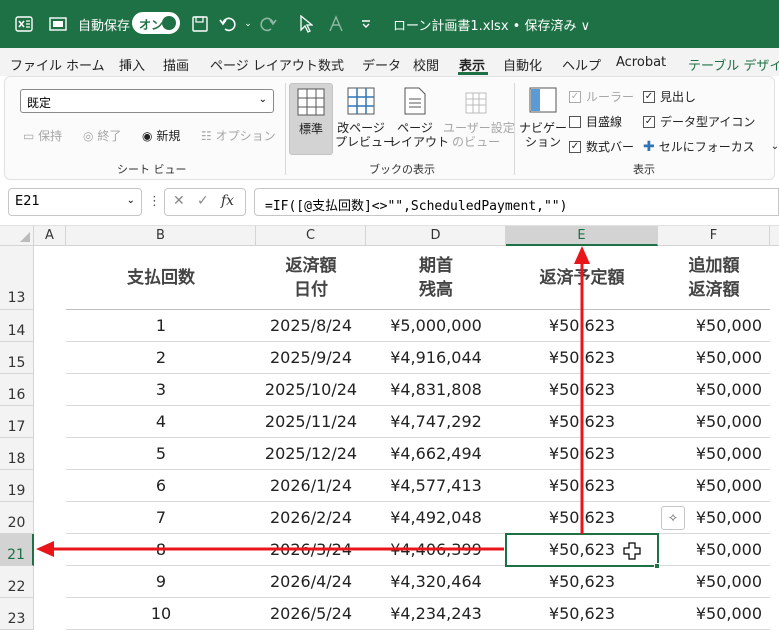 The height and width of the screenshot is (640, 779). I want to click on save-icon, so click(200, 24).